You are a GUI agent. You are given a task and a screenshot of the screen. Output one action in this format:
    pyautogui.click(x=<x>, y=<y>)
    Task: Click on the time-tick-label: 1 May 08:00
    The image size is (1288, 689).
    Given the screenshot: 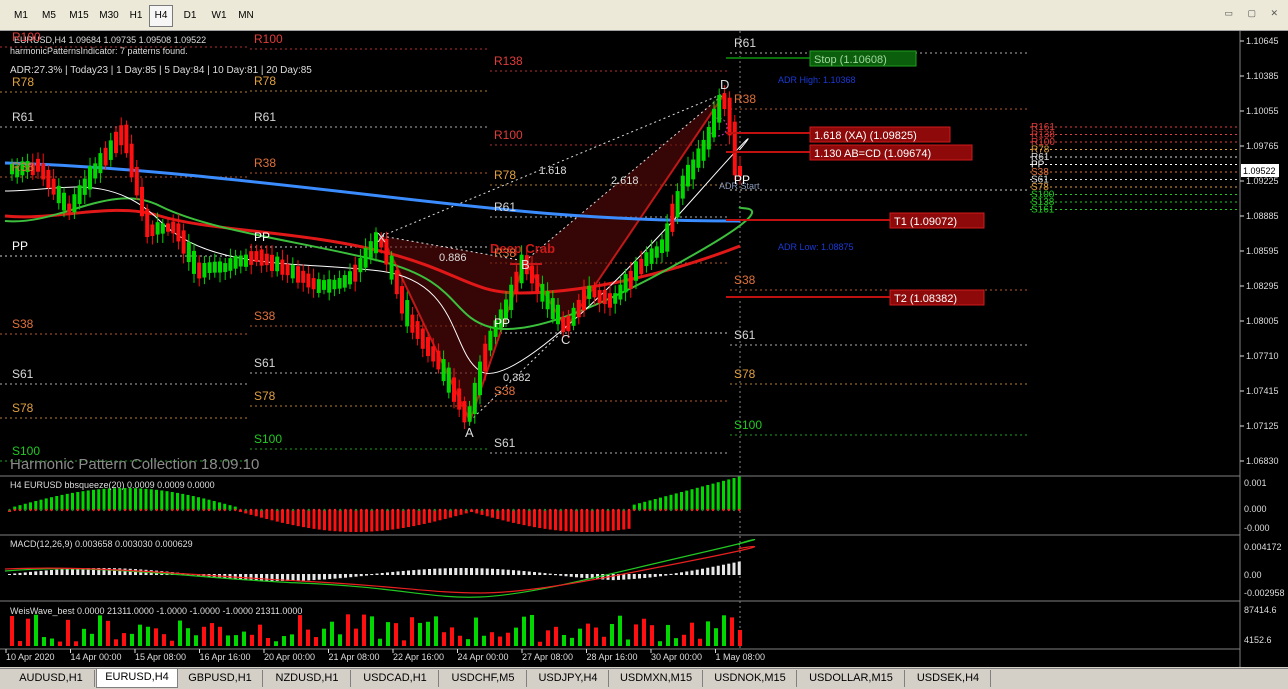 What is the action you would take?
    pyautogui.click(x=741, y=657)
    